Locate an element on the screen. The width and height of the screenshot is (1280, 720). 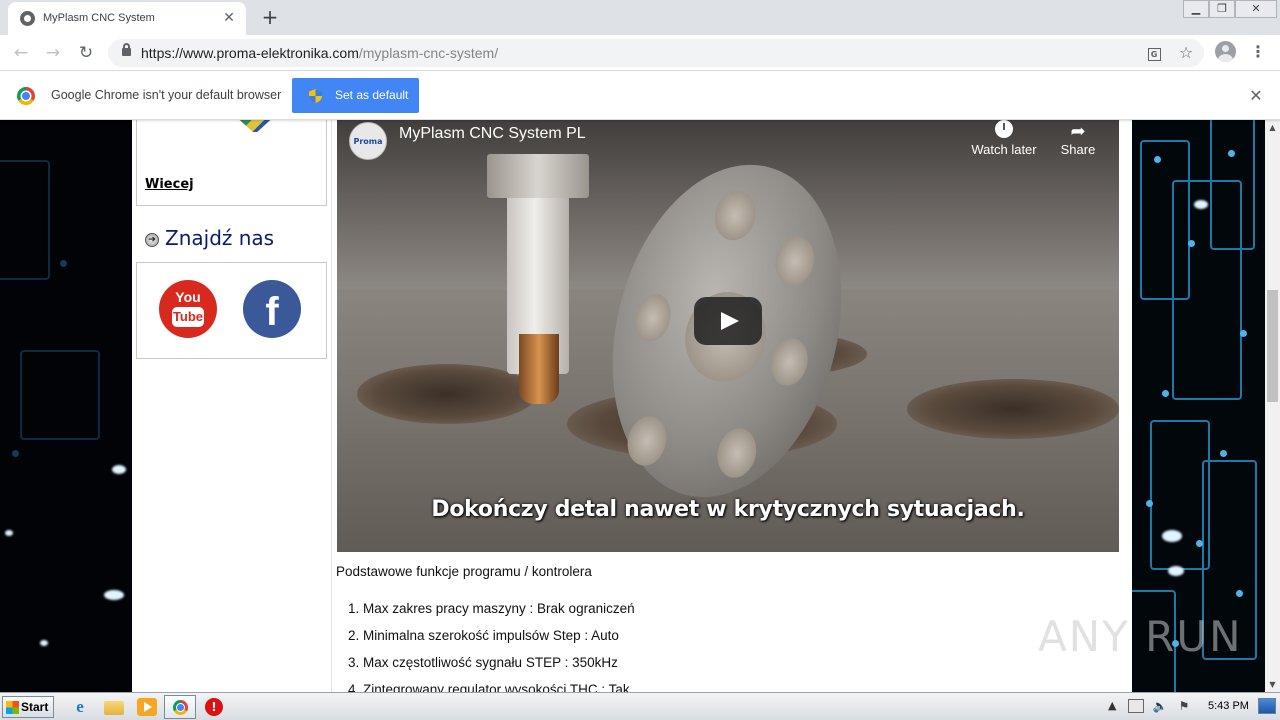
internet-explorer-icon: e is located at coordinates (80, 707).